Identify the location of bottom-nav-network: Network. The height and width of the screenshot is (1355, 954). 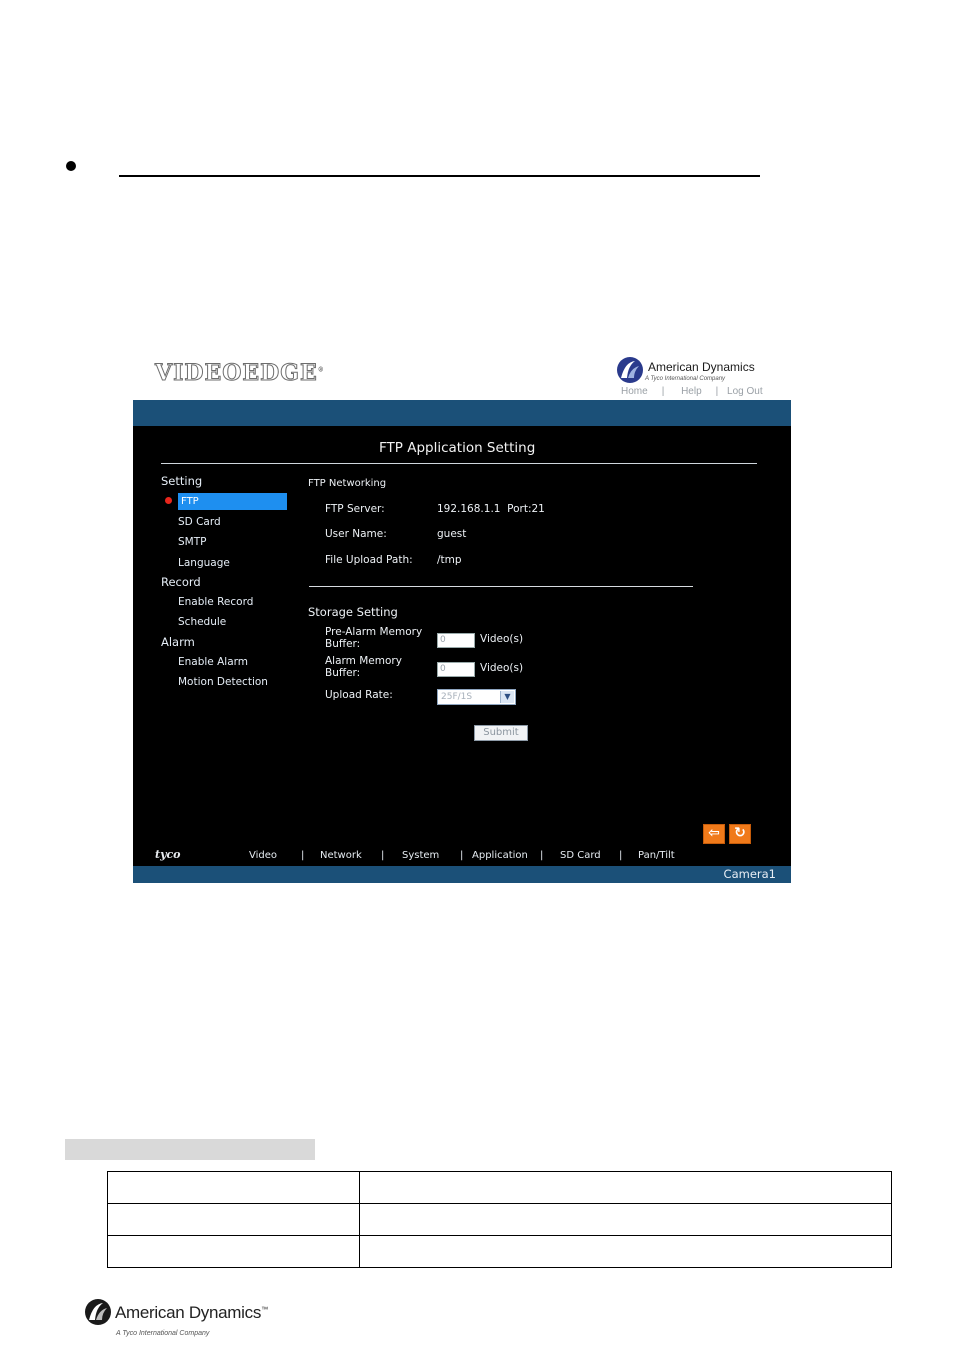
(341, 855).